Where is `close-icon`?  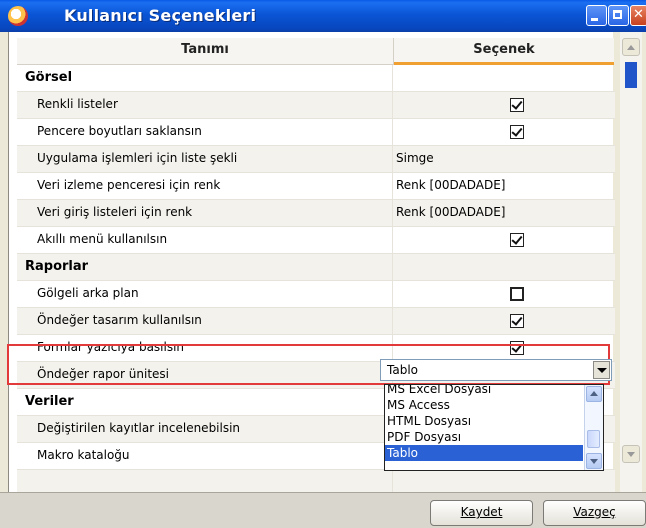 close-icon is located at coordinates (638, 15).